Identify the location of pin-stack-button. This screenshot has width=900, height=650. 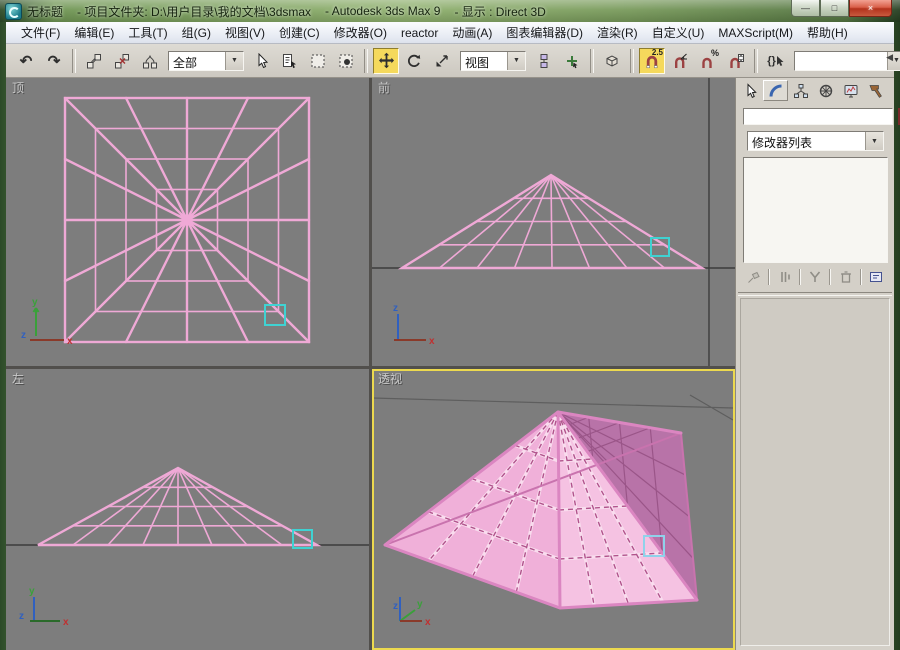
(754, 277).